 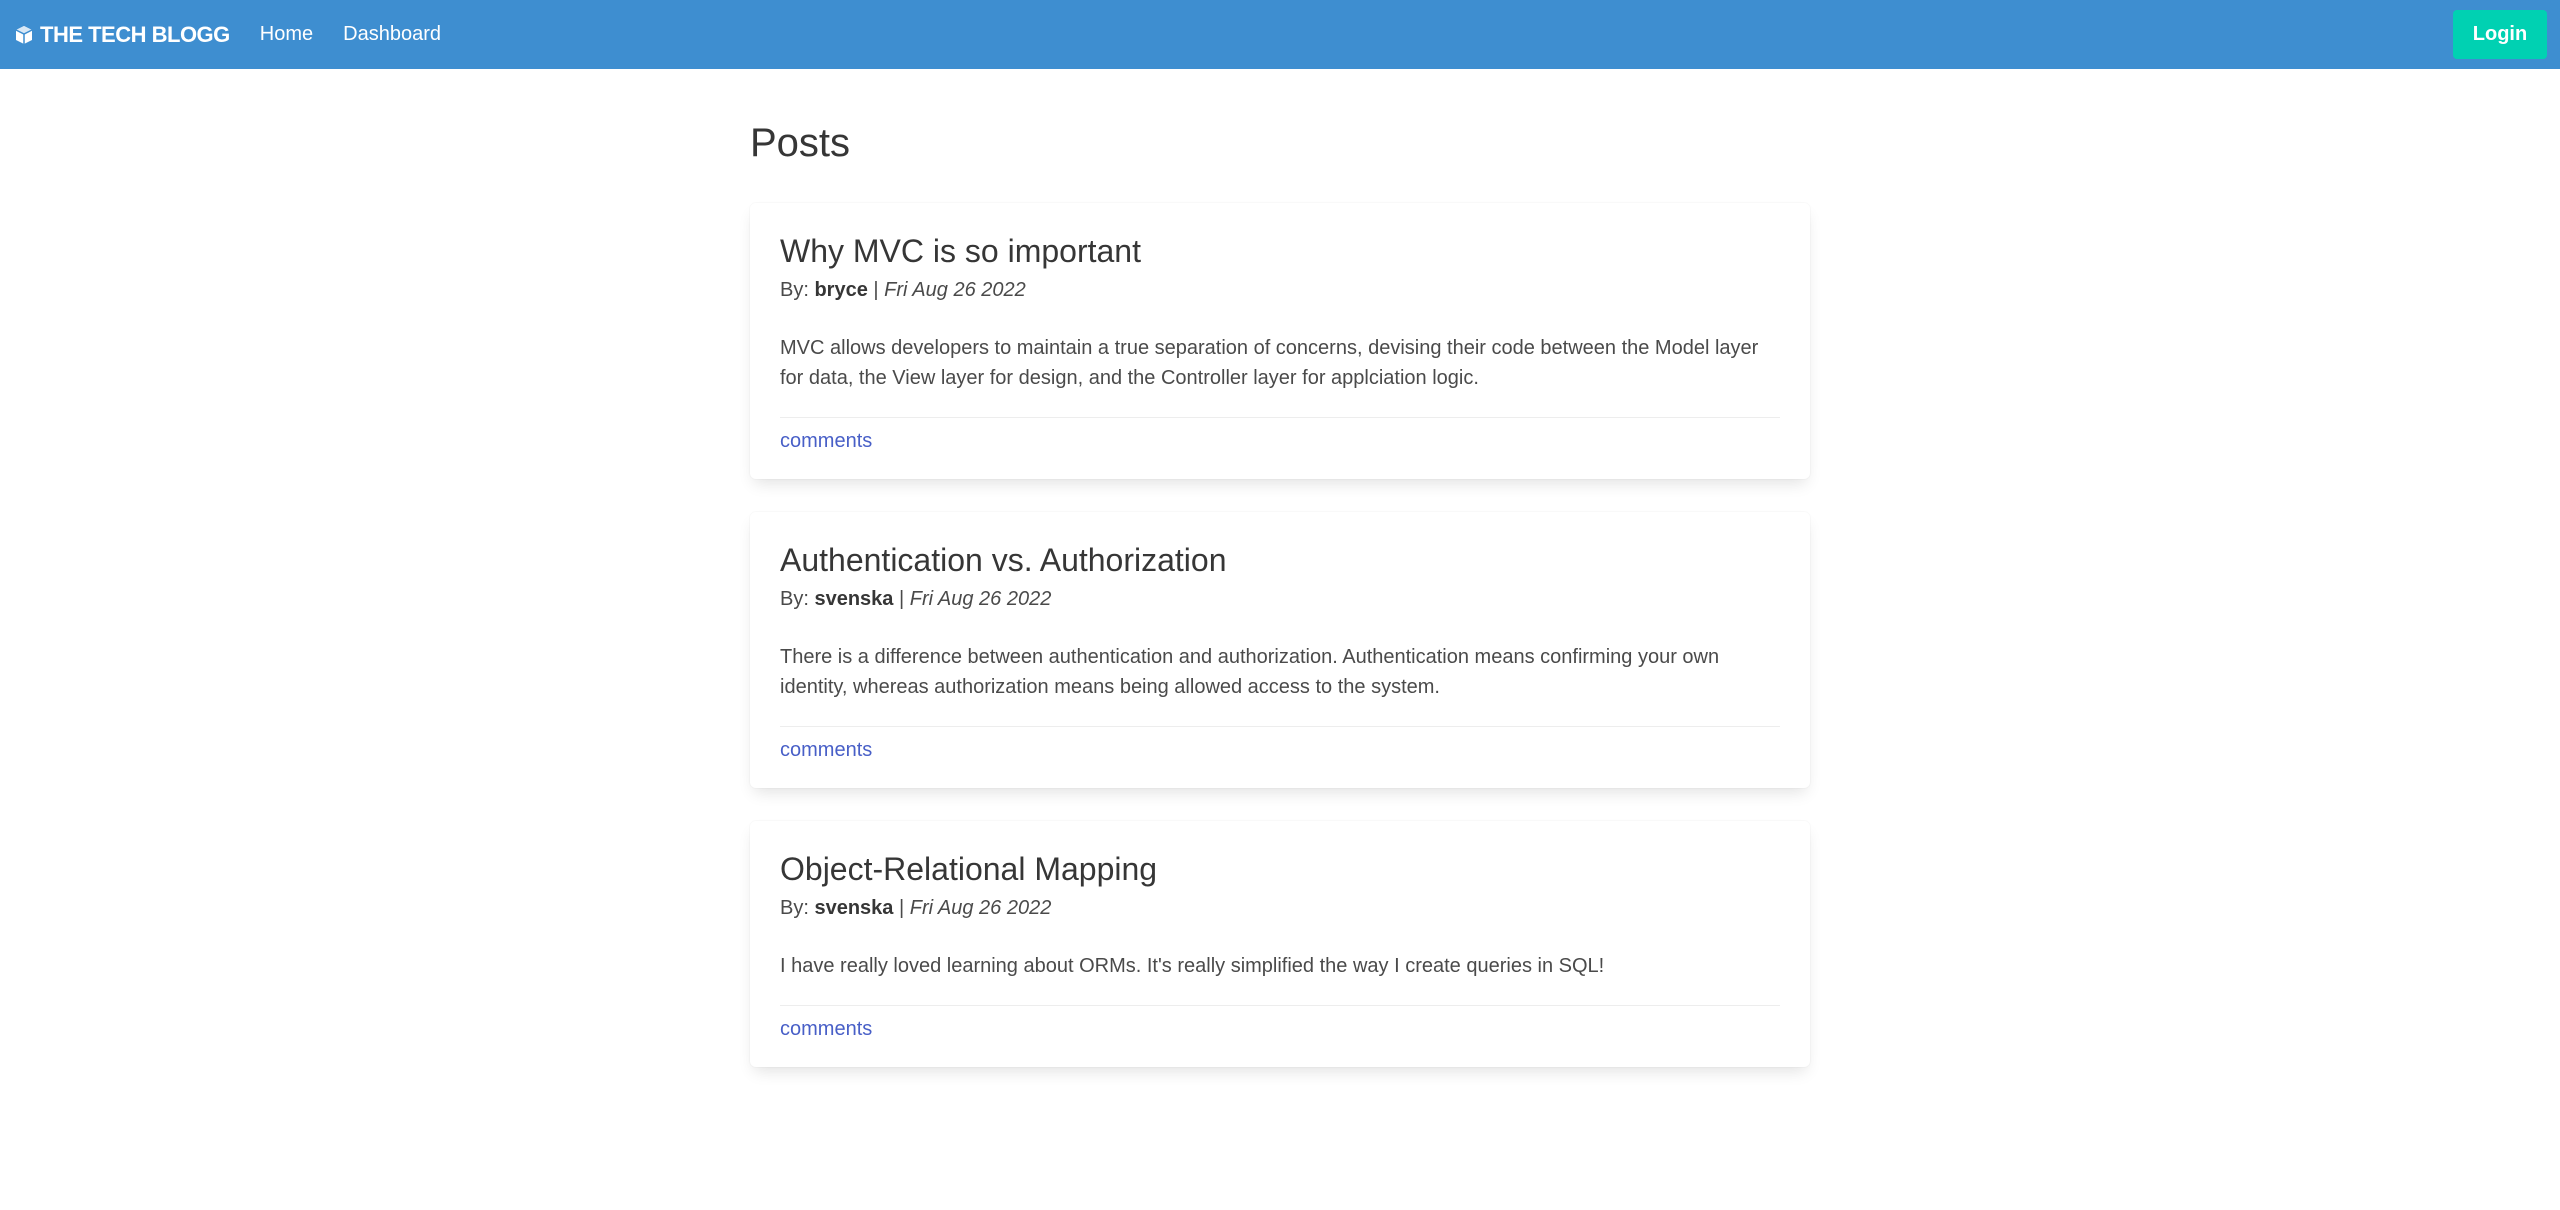 I want to click on brand-label: THE TECH BLOGG, so click(x=135, y=34).